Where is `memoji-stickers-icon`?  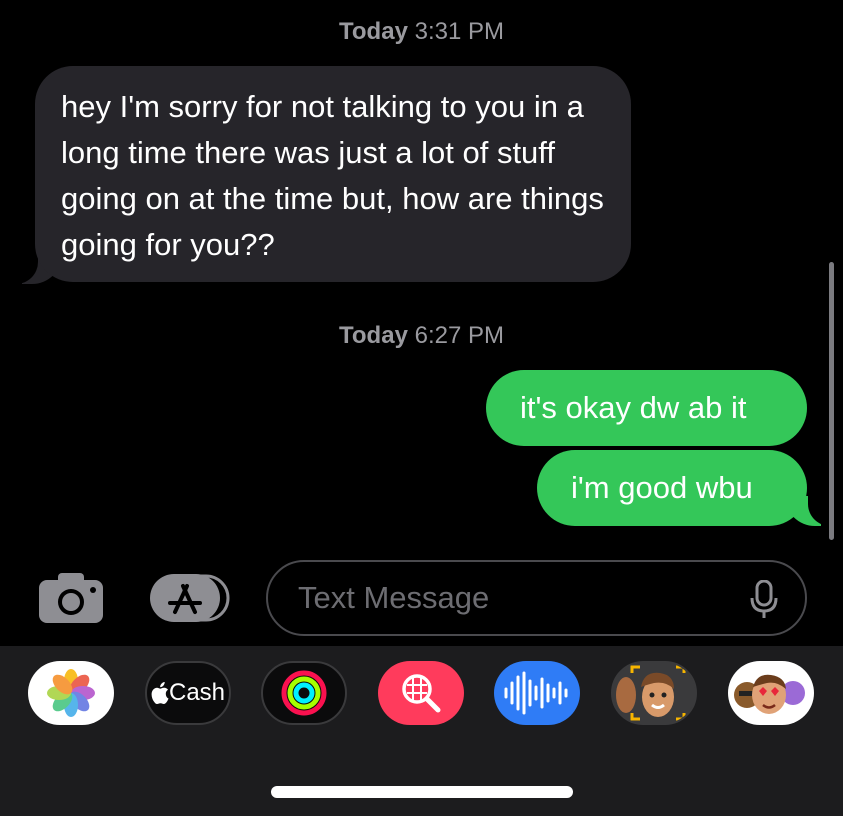 memoji-stickers-icon is located at coordinates (769, 694).